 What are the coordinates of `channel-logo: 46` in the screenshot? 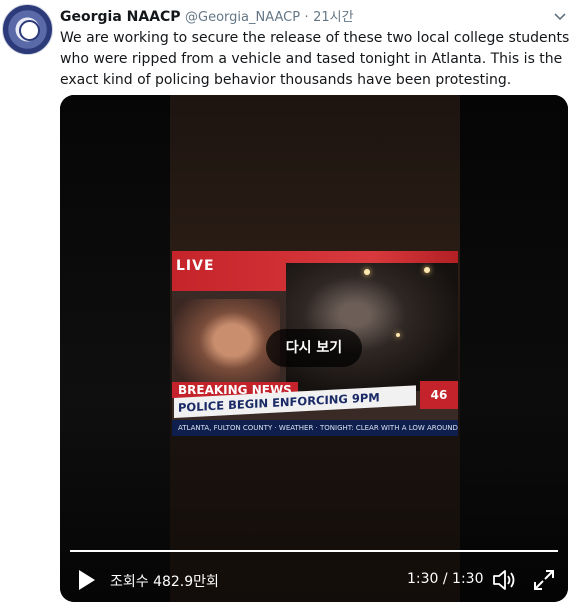 It's located at (439, 395).